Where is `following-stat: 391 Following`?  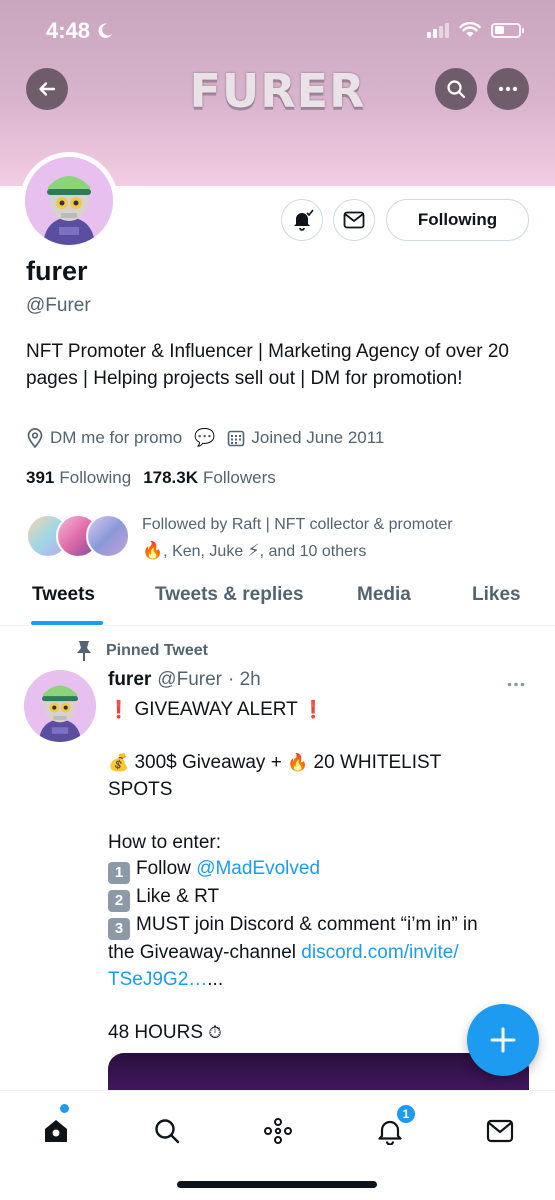 following-stat: 391 Following is located at coordinates (78, 478).